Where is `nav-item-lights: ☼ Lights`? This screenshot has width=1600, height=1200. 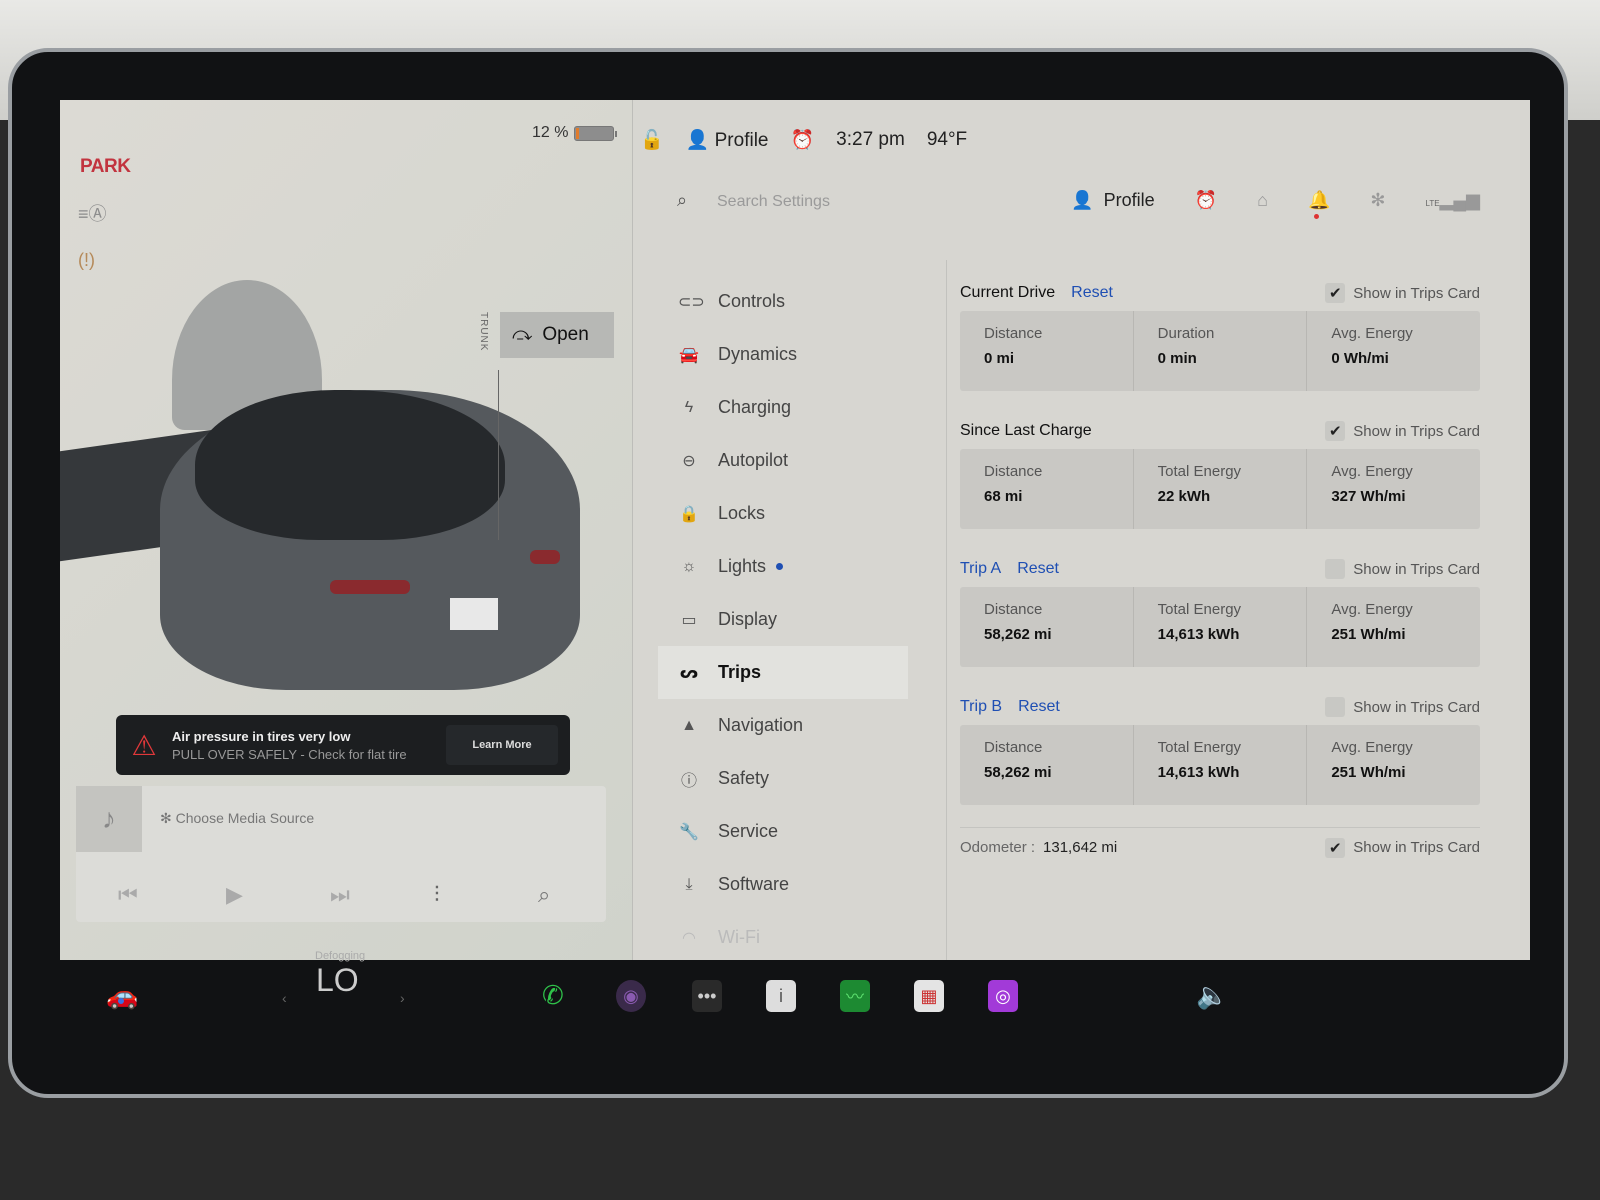 nav-item-lights: ☼ Lights is located at coordinates (783, 566).